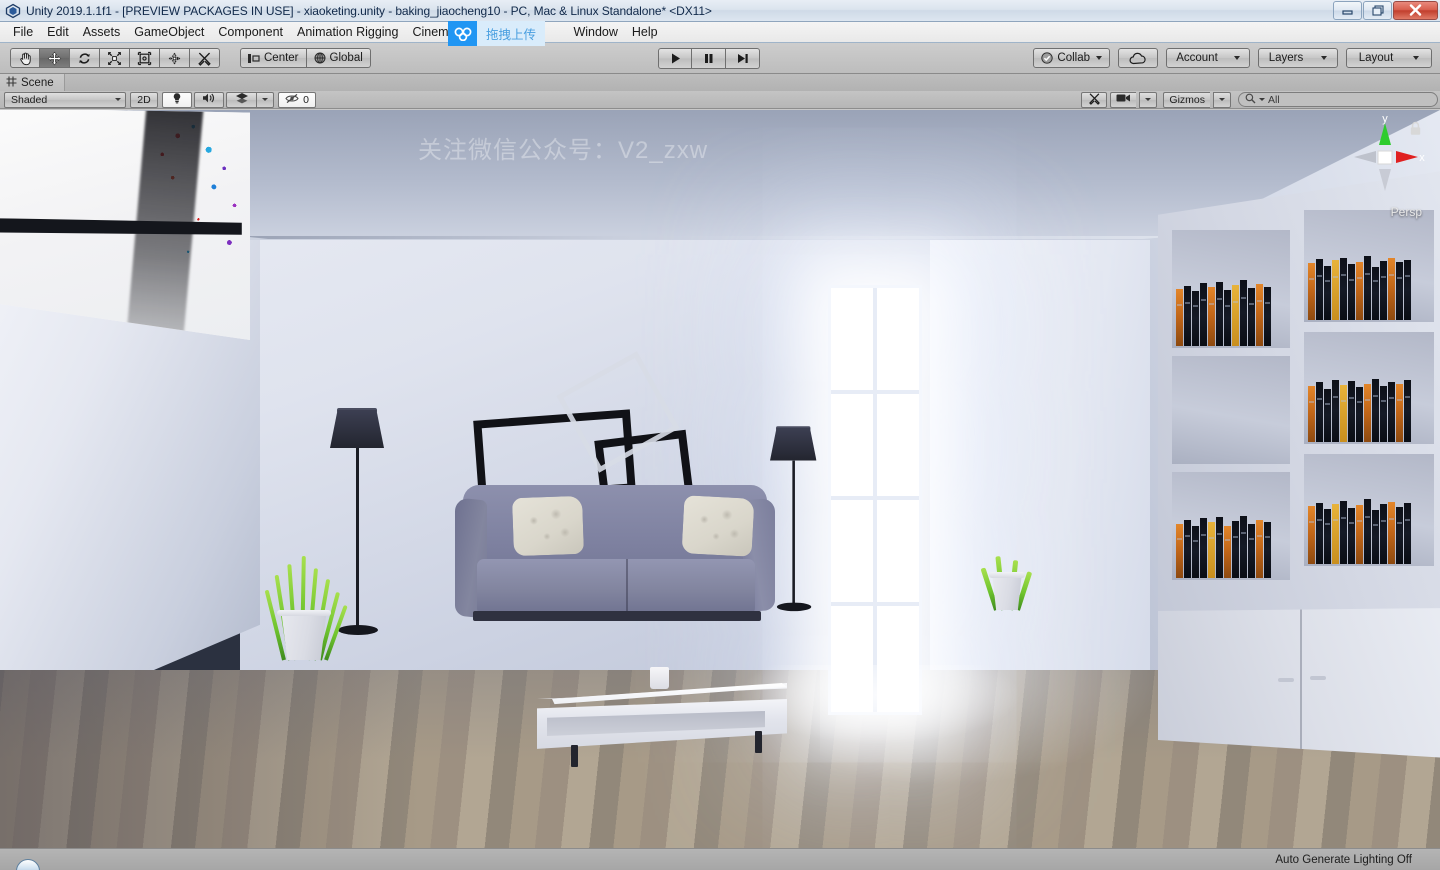 The width and height of the screenshot is (1440, 870). What do you see at coordinates (357, 538) in the screenshot?
I see `lamp-pole` at bounding box center [357, 538].